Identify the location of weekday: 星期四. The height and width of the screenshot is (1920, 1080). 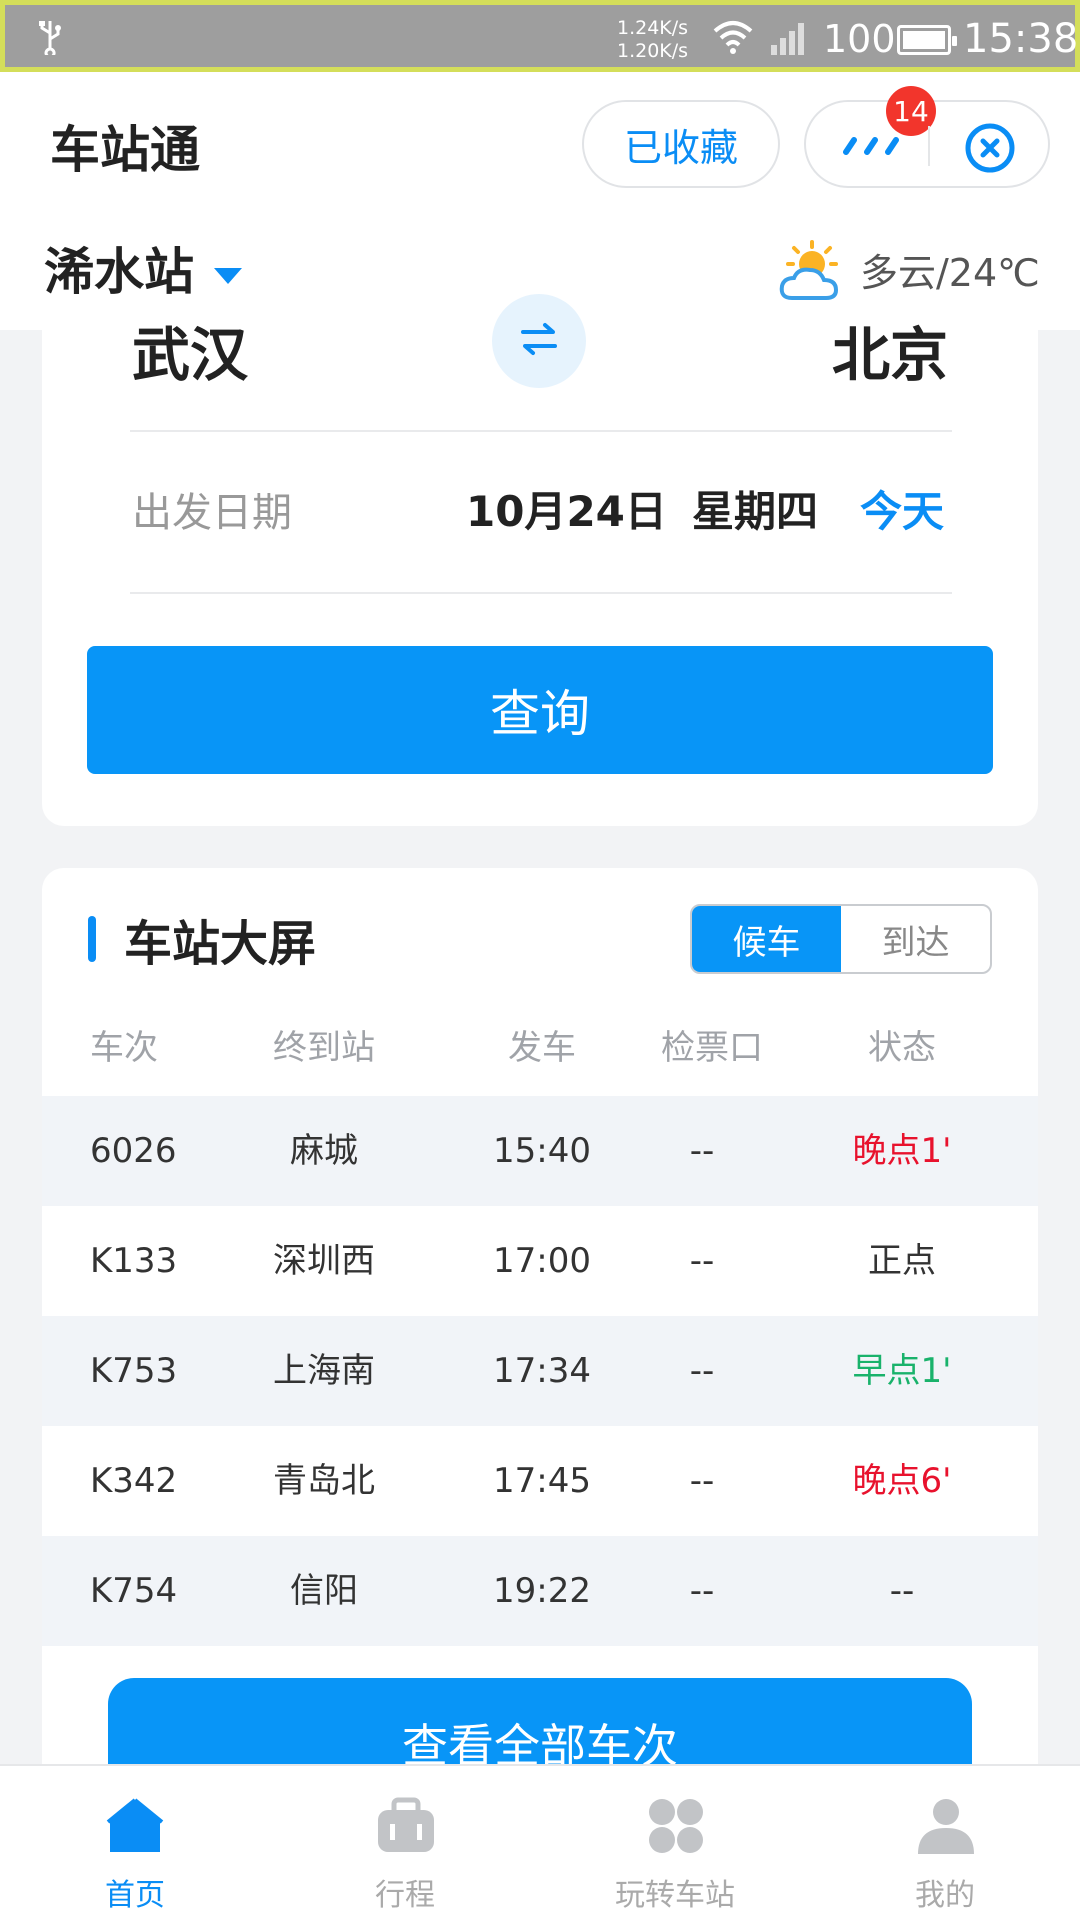
(755, 508).